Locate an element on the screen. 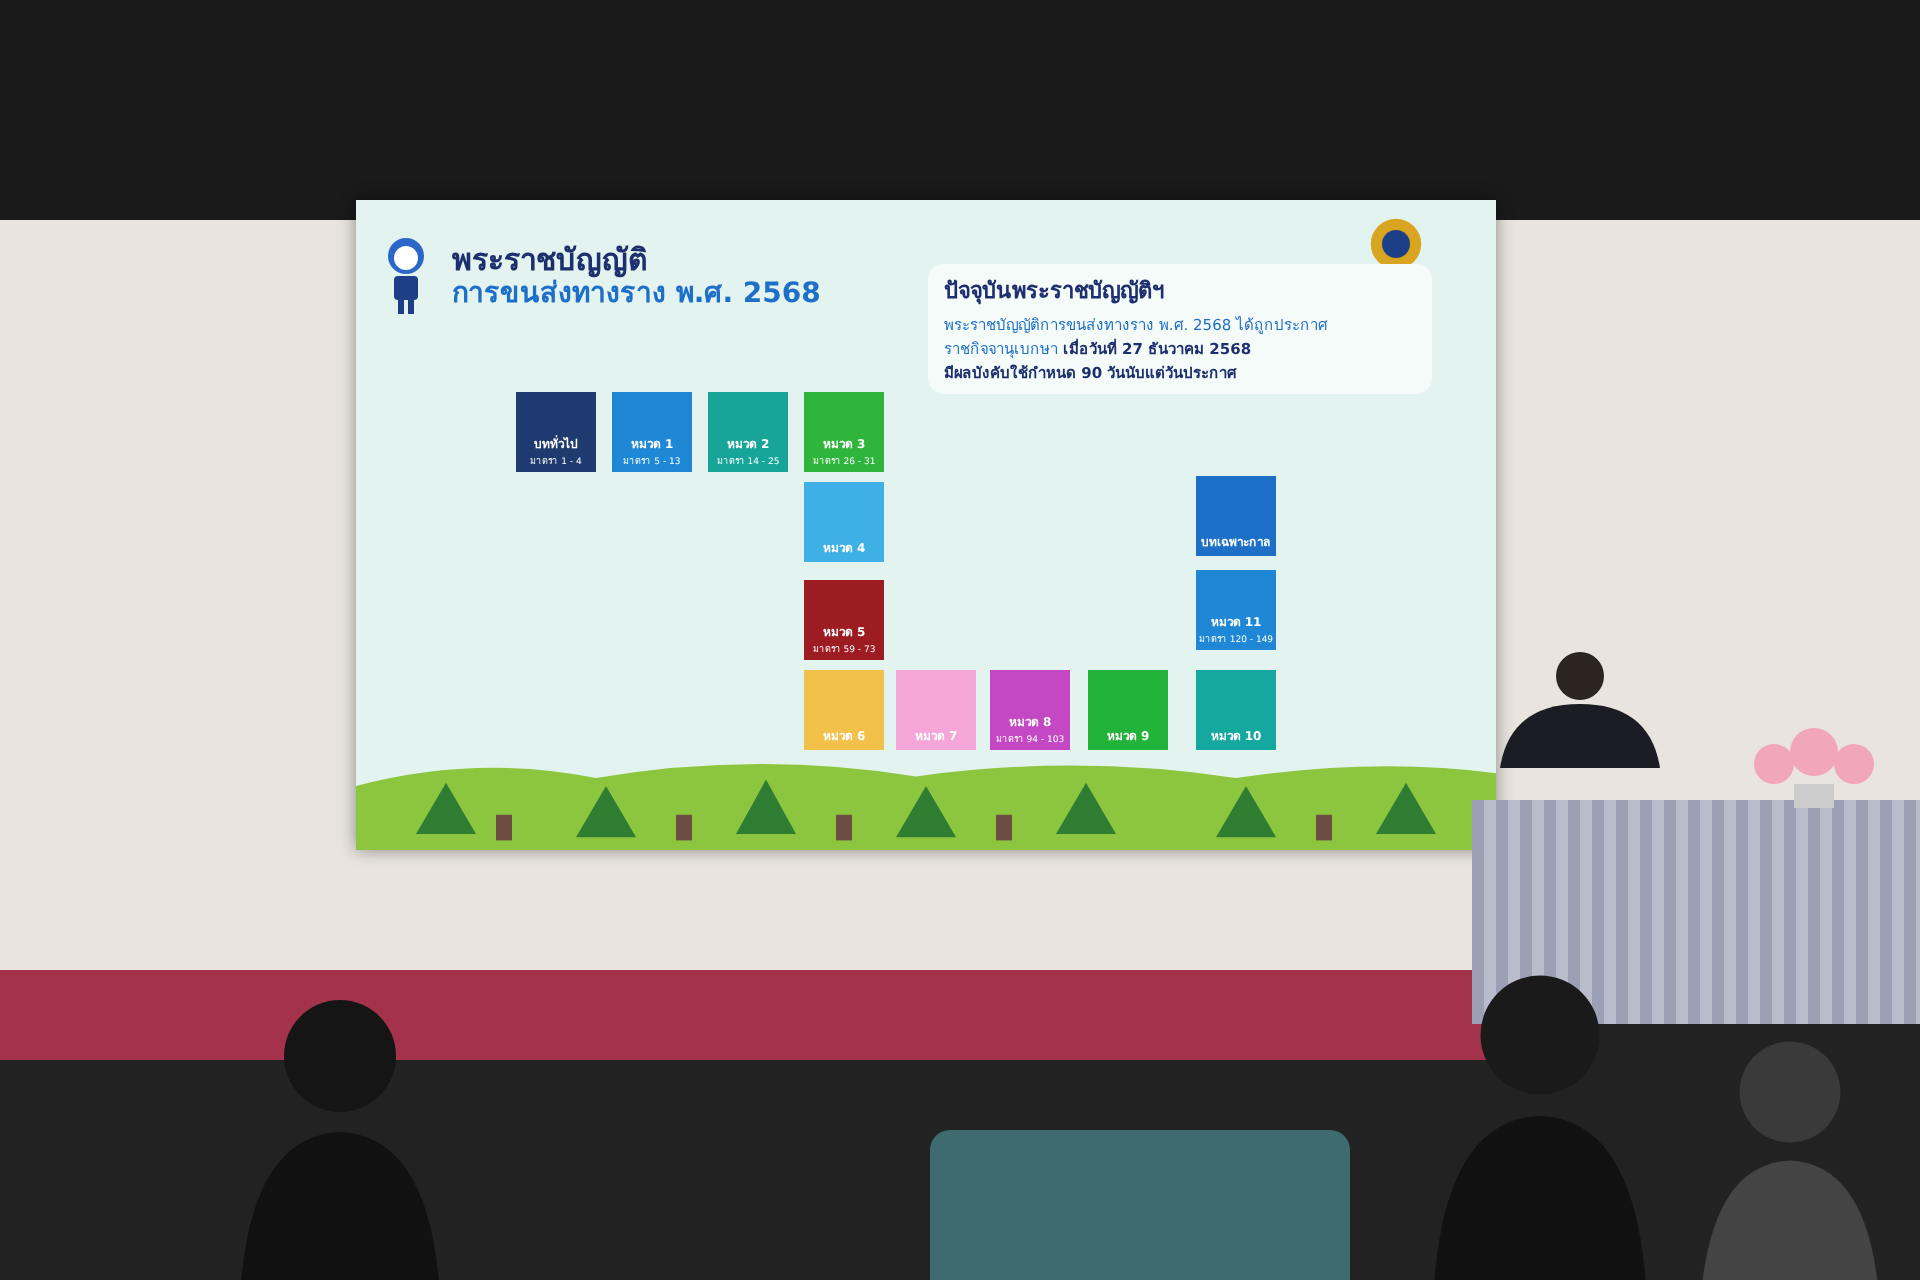 Image resolution: width=1920 pixels, height=1280 pixels. notice-heading: ปัจจุบันพระราชบัญญัติฯ is located at coordinates (1055, 292).